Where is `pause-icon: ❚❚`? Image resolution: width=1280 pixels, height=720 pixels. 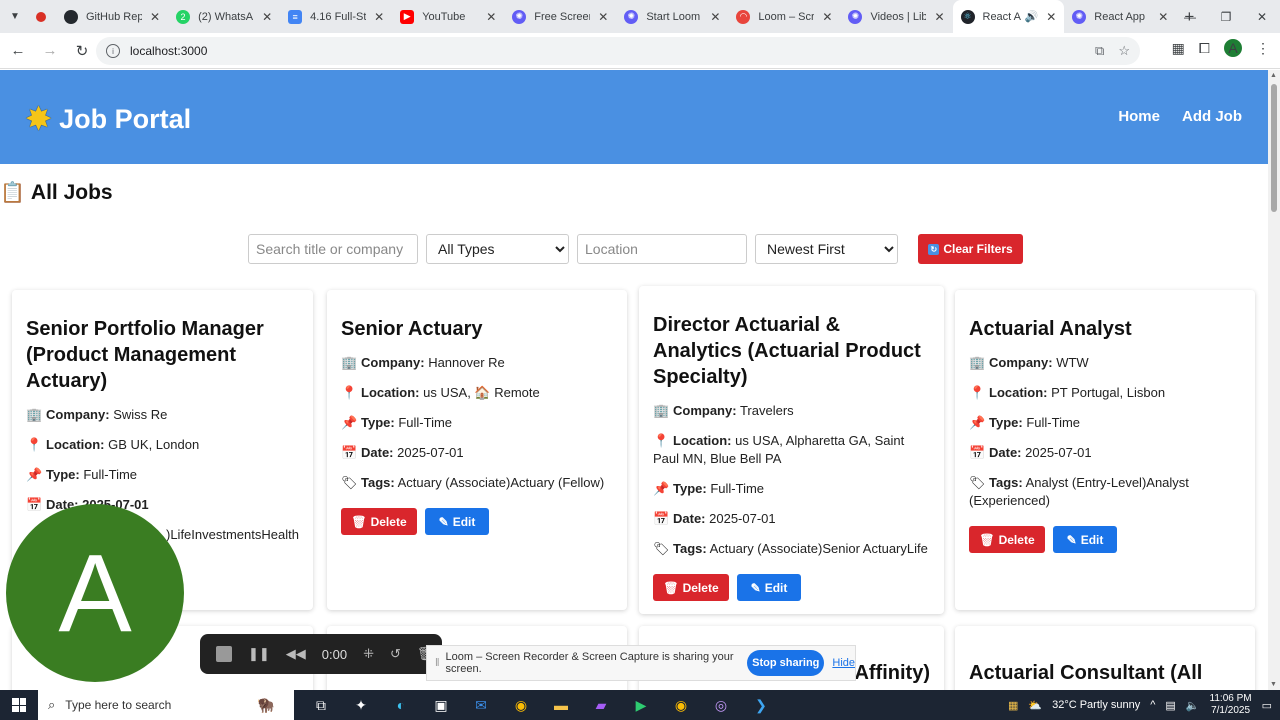 pause-icon: ❚❚ is located at coordinates (259, 654).